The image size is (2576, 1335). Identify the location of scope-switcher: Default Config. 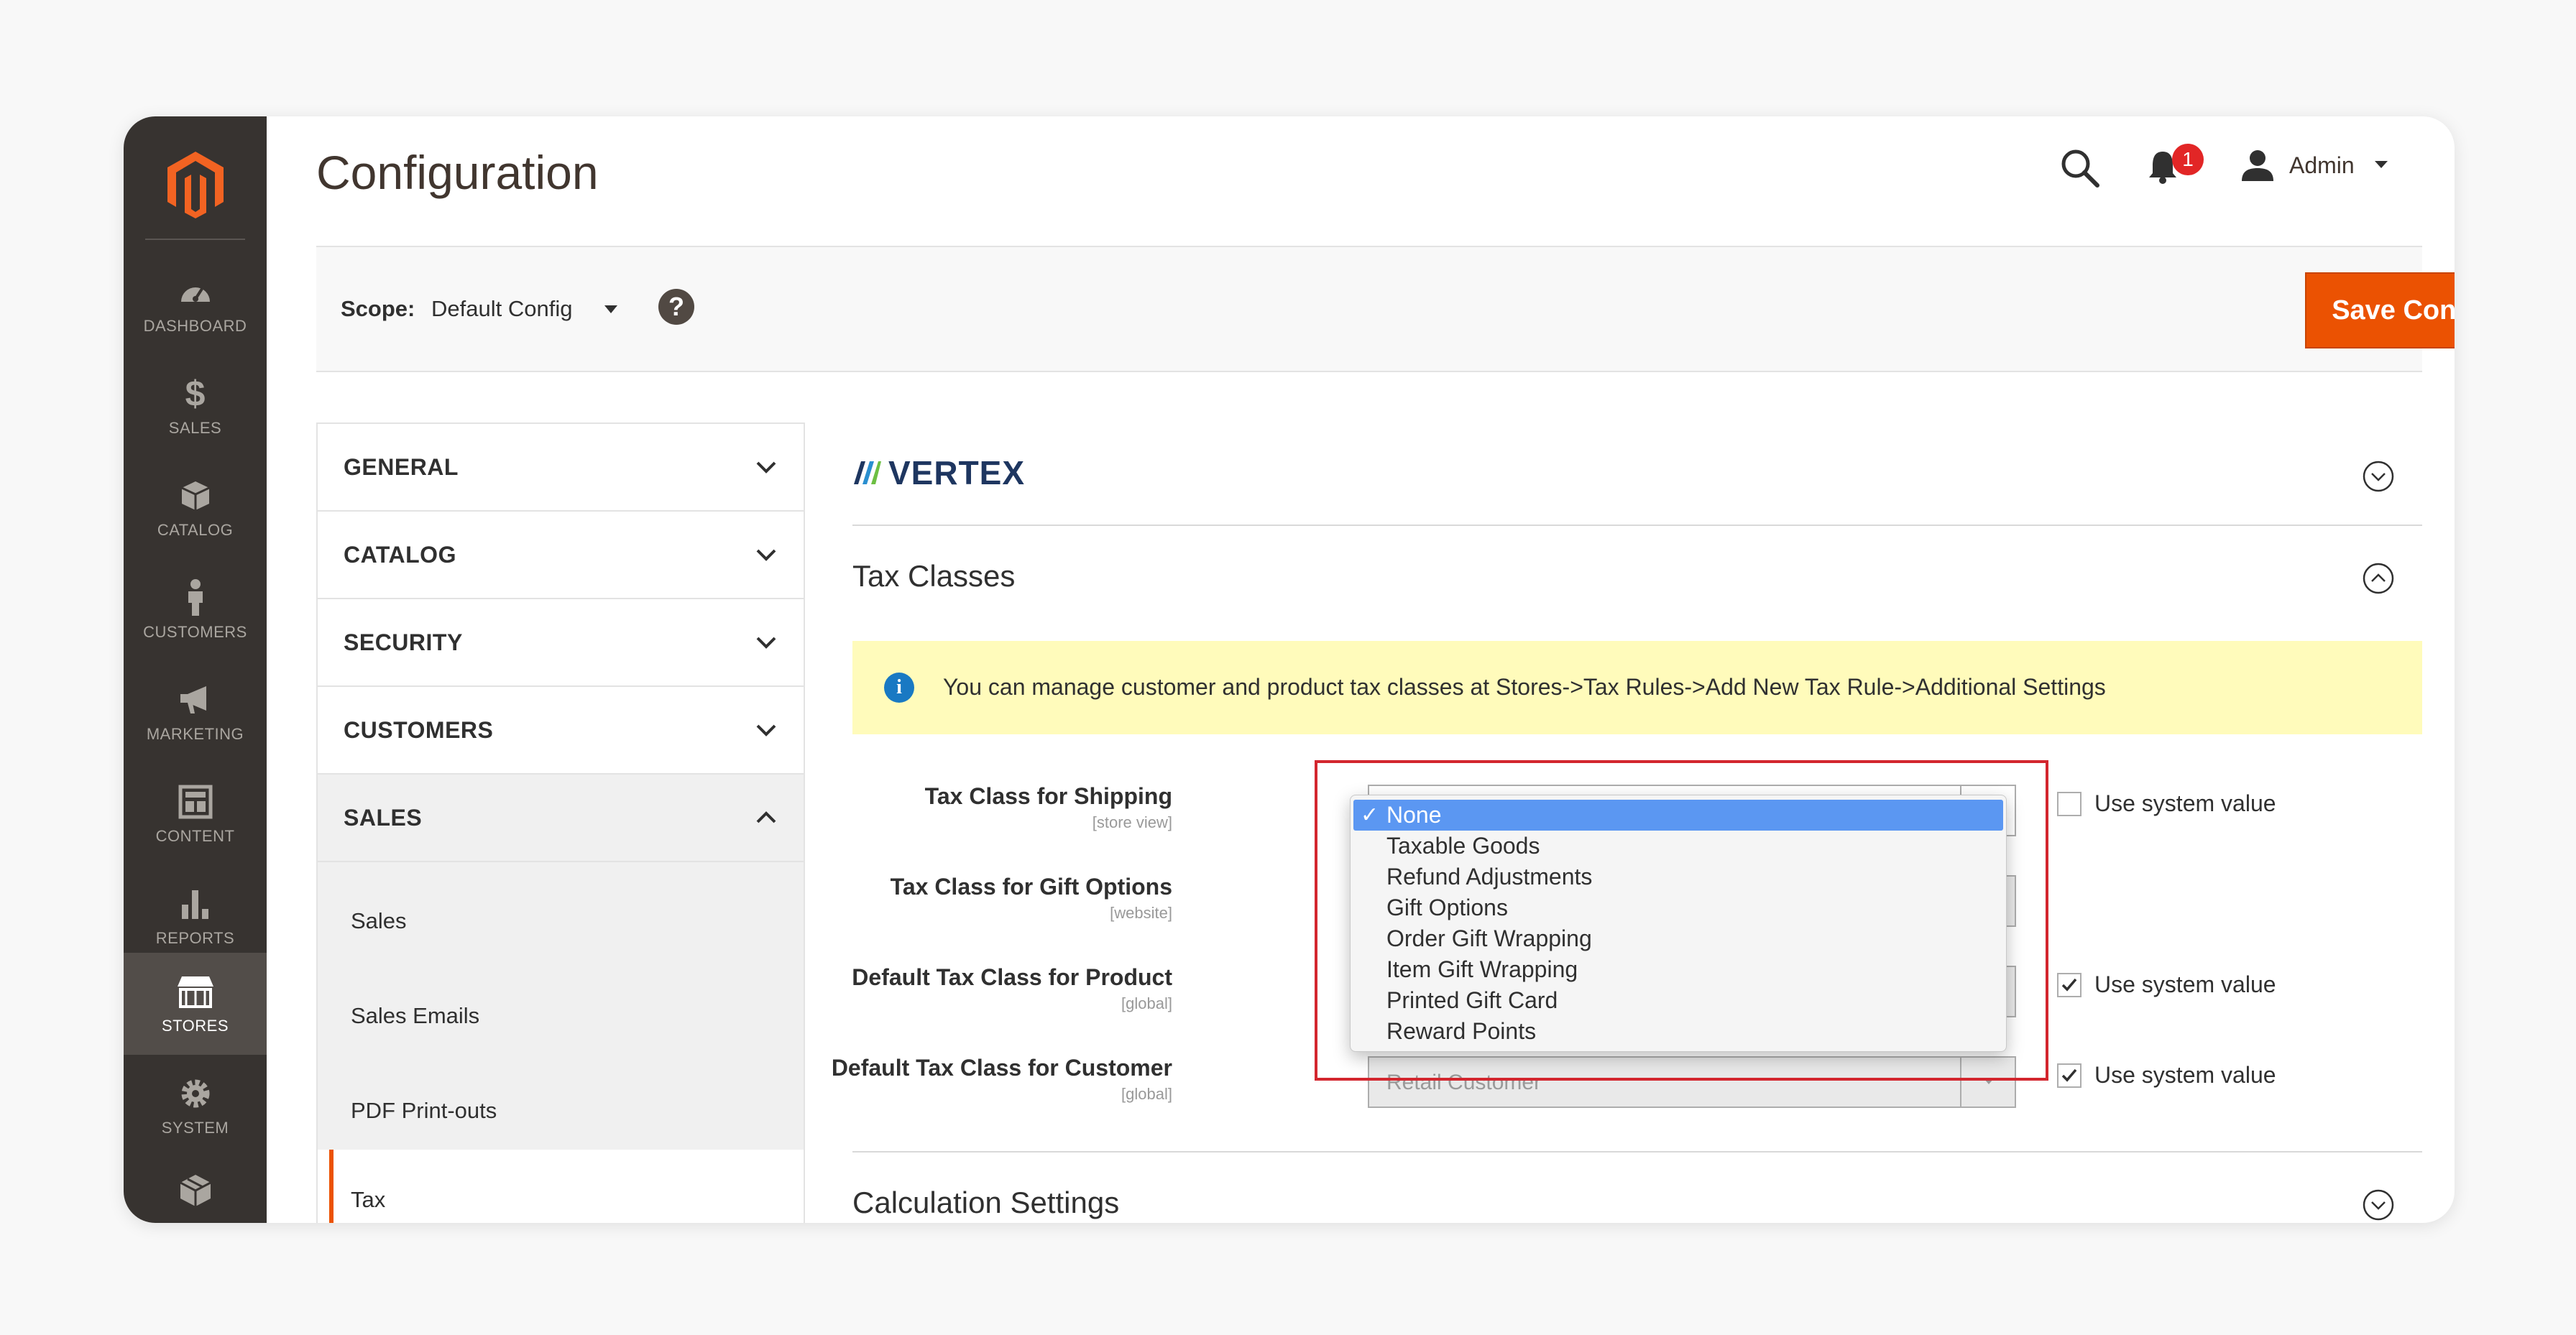
(501, 309).